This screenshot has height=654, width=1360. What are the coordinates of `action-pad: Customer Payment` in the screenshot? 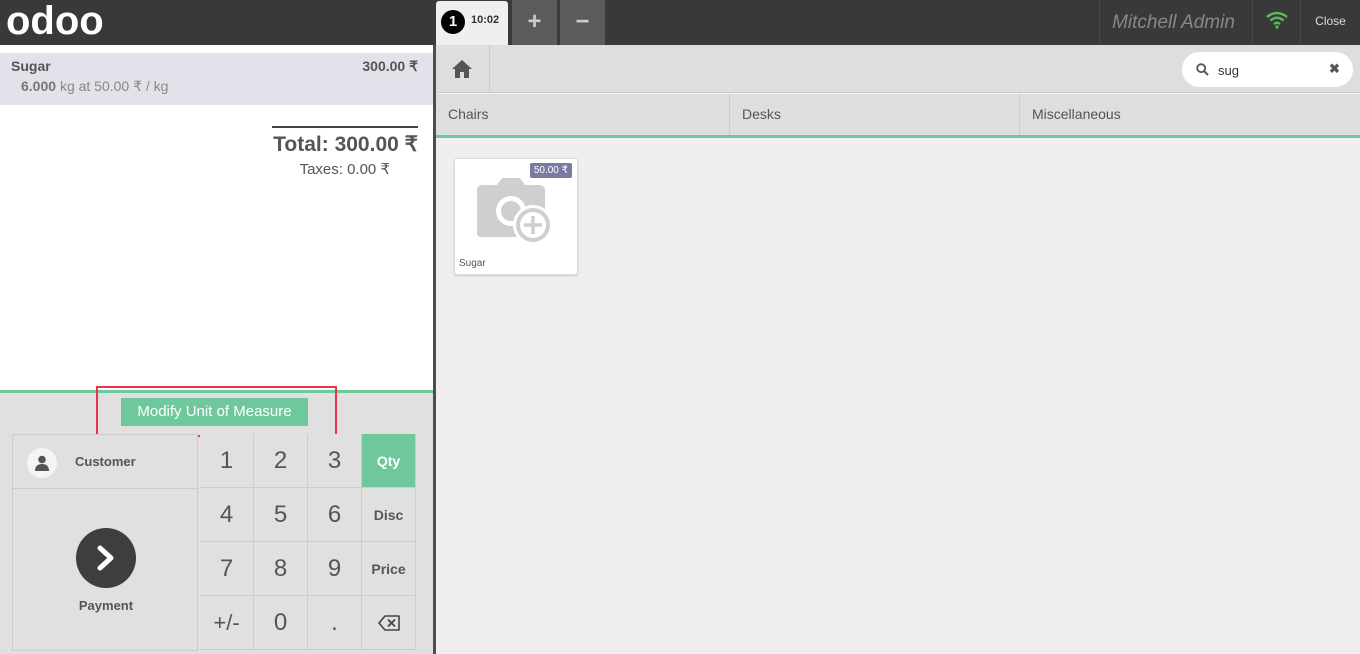 It's located at (105, 543).